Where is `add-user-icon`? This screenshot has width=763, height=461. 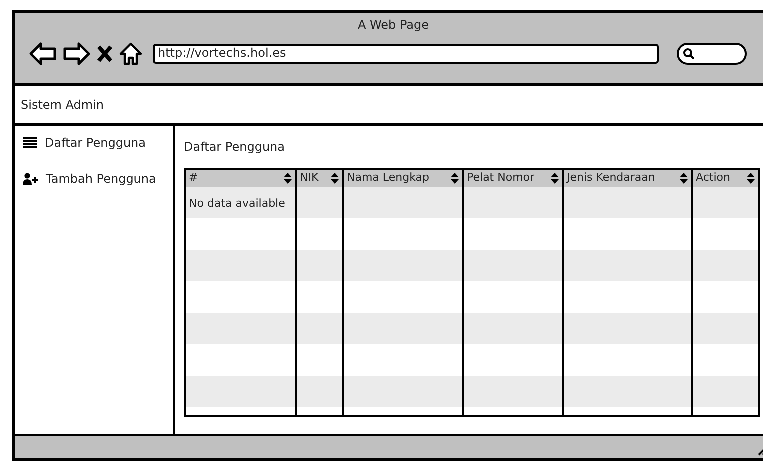
add-user-icon is located at coordinates (30, 179).